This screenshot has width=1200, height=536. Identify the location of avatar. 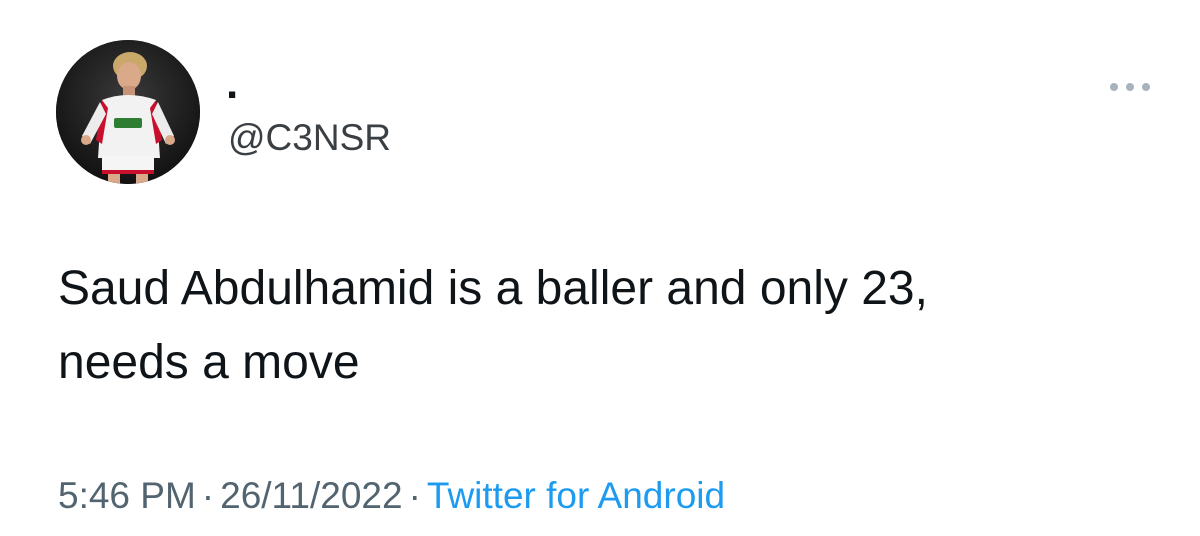
(128, 112).